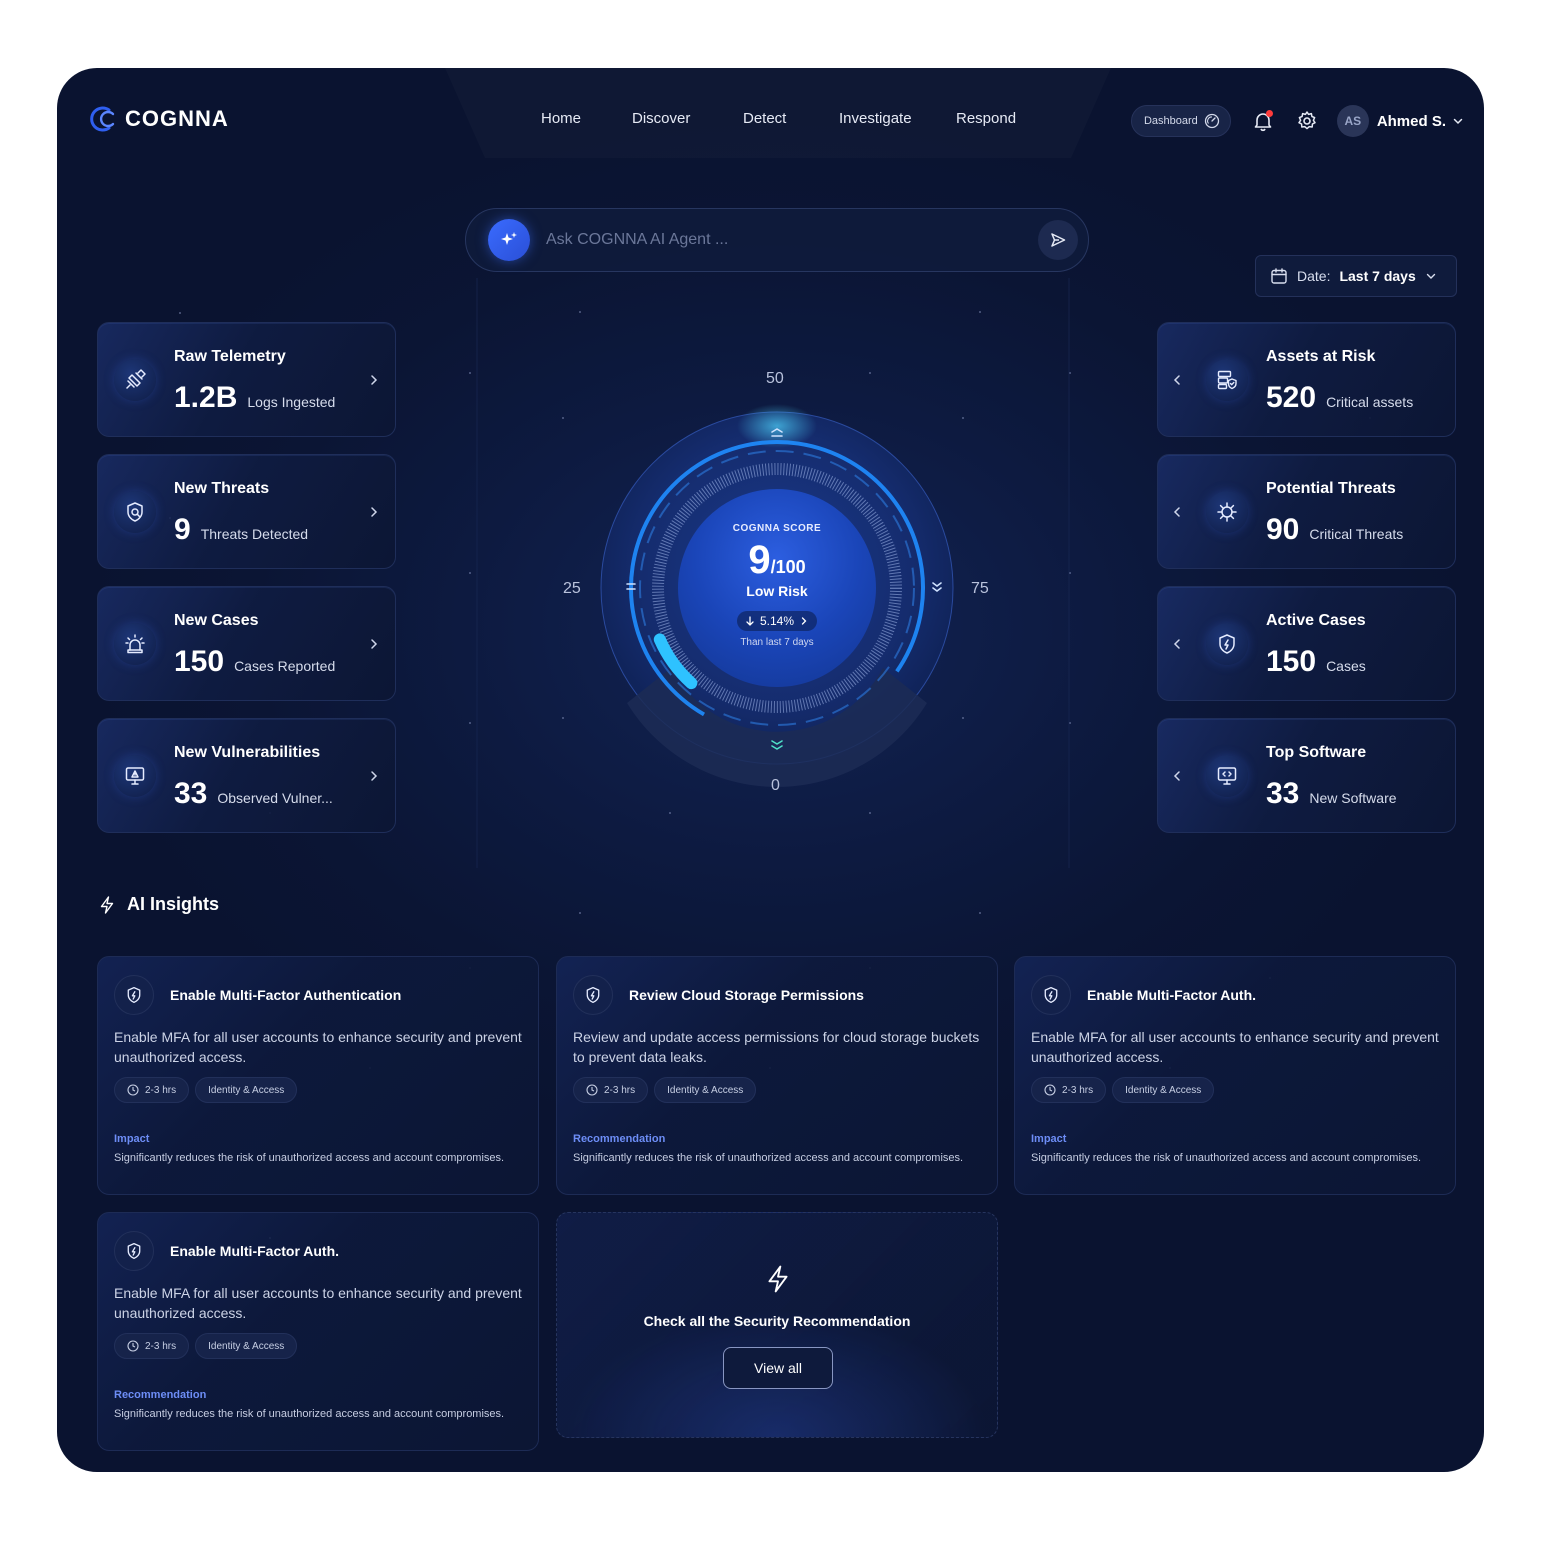 The width and height of the screenshot is (1554, 1554). I want to click on stat-card-assets-at-risk: Assets at Risk 520 Critical assets, so click(1306, 379).